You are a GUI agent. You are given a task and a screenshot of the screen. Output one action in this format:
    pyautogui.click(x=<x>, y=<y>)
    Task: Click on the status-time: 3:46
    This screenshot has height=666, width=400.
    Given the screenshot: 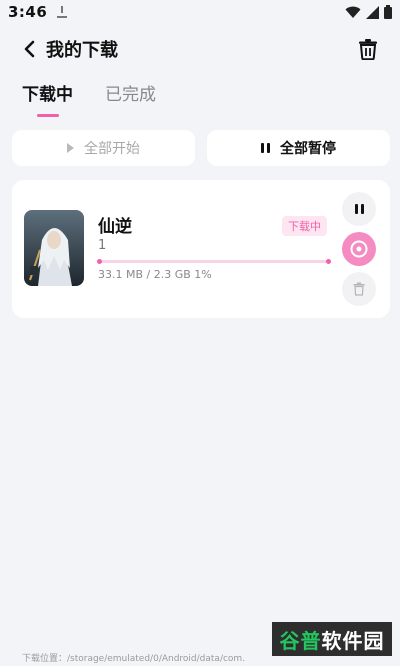 What is the action you would take?
    pyautogui.click(x=28, y=12)
    